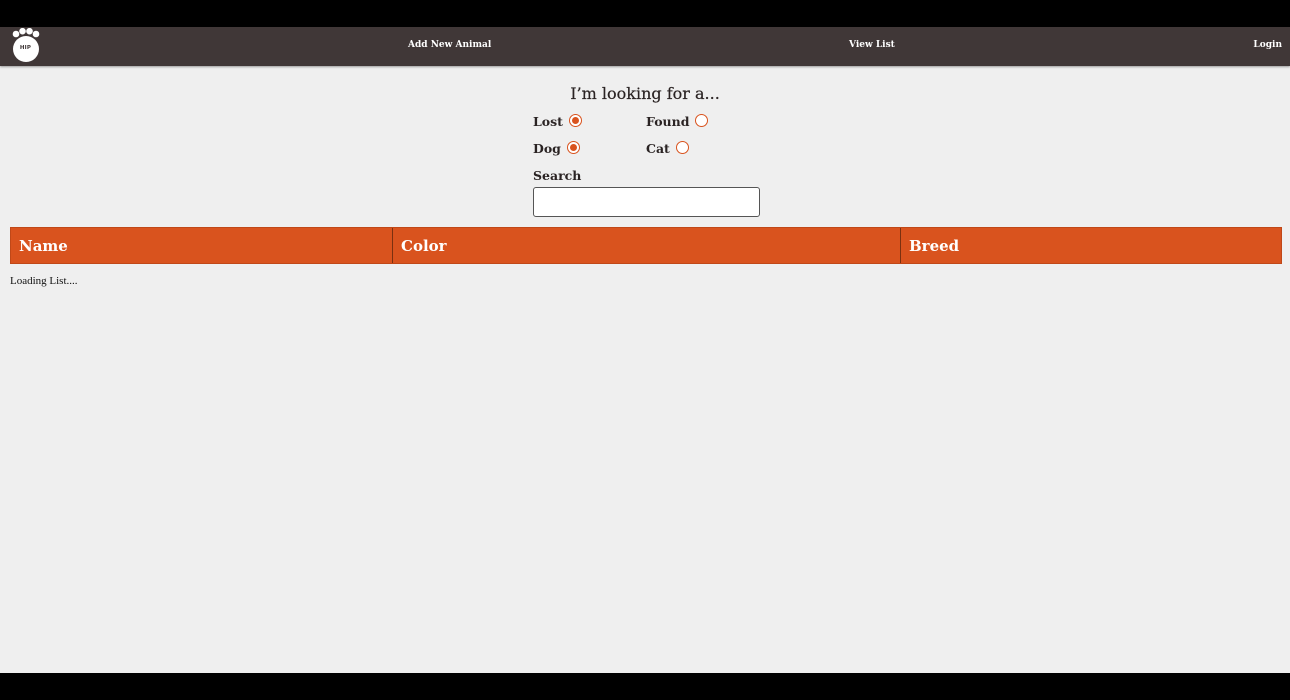 Image resolution: width=1290 pixels, height=700 pixels. Describe the element at coordinates (645, 46) in the screenshot. I see `top-navbar: HIP Add New Animal View List Login` at that location.